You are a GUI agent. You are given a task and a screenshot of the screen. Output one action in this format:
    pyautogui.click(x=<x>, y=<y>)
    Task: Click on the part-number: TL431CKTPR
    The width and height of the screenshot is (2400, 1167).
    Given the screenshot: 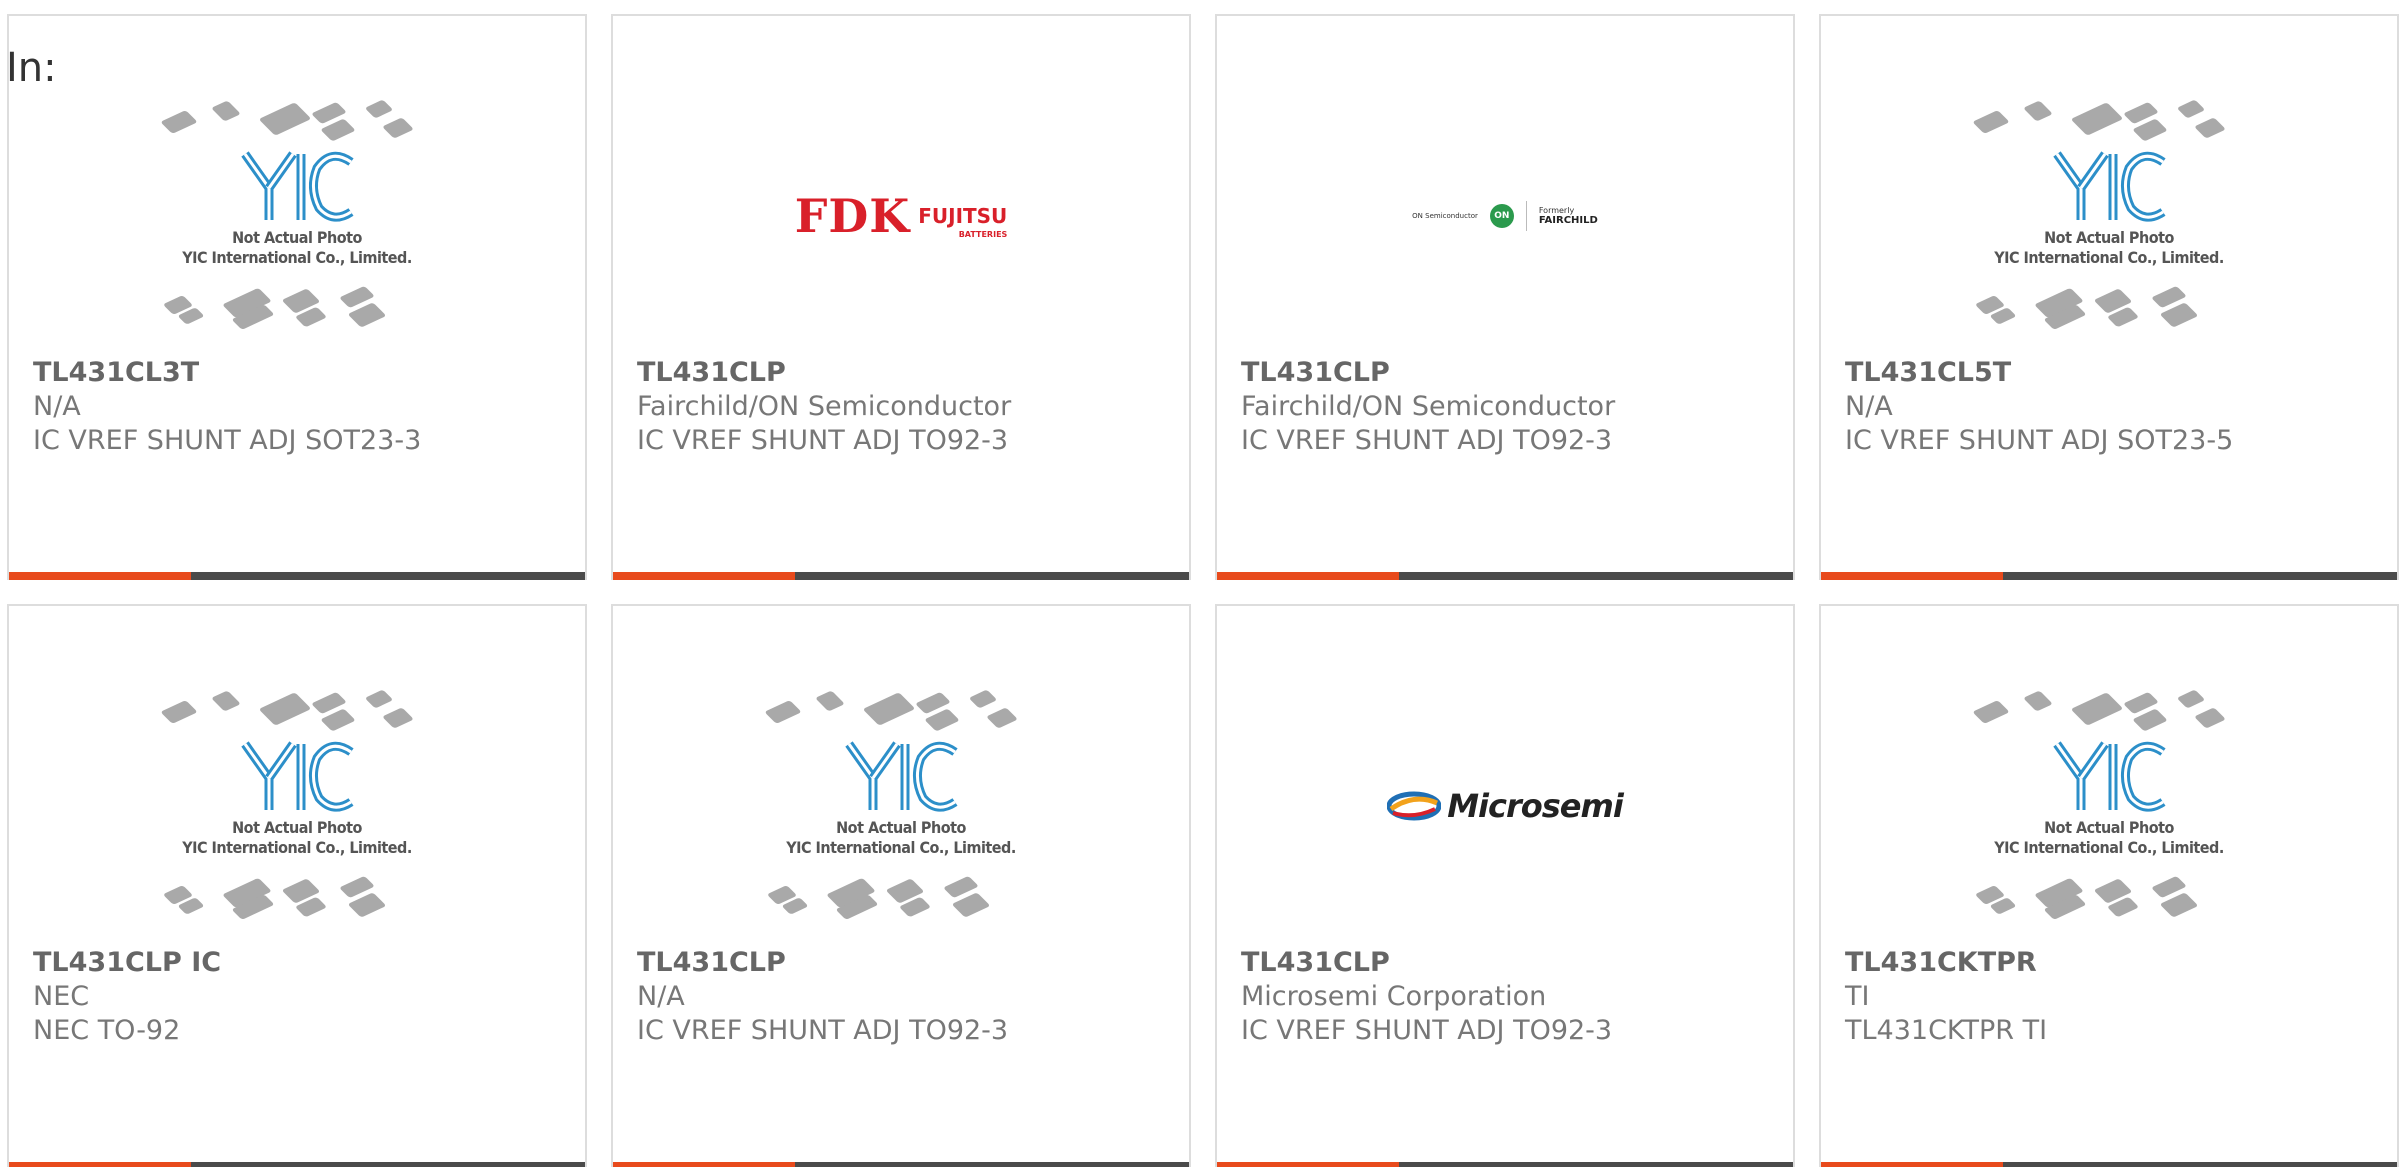 What is the action you would take?
    pyautogui.click(x=2116, y=963)
    